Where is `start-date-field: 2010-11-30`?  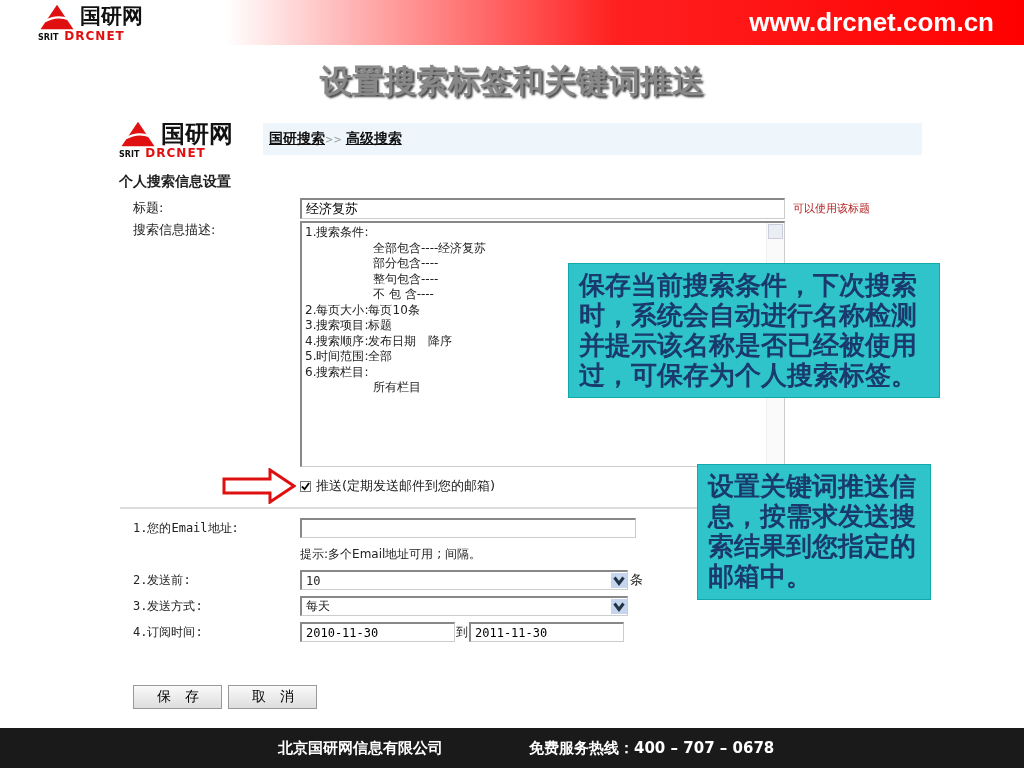 start-date-field: 2010-11-30 is located at coordinates (377, 632).